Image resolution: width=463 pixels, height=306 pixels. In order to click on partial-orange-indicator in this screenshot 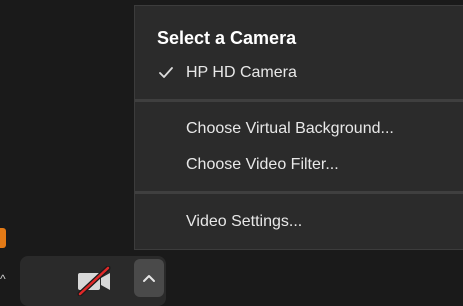, I will do `click(3, 238)`.